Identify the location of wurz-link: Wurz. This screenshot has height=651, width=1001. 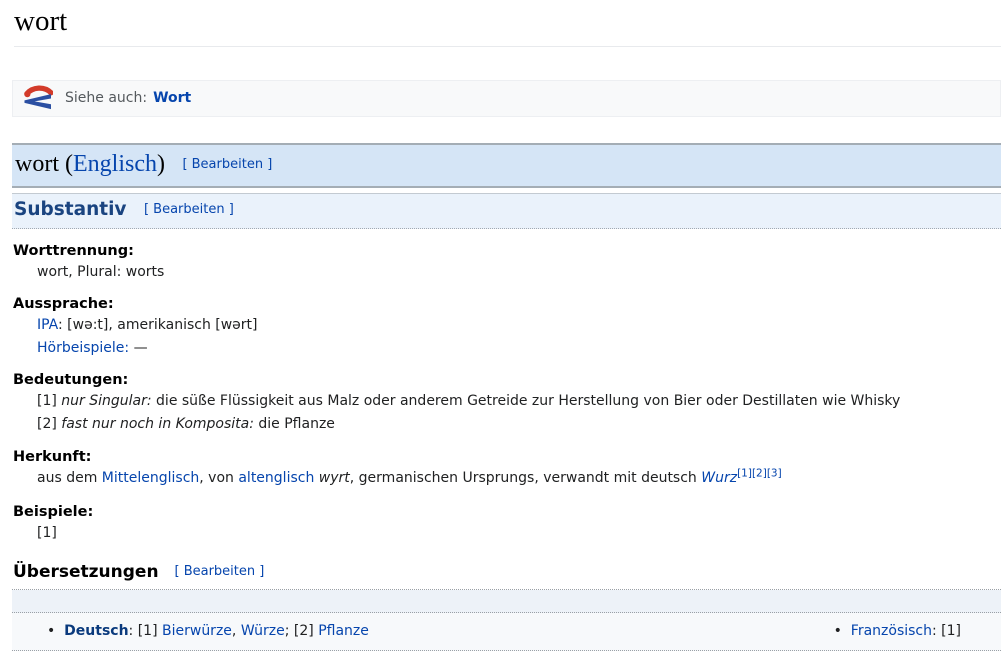
(719, 478).